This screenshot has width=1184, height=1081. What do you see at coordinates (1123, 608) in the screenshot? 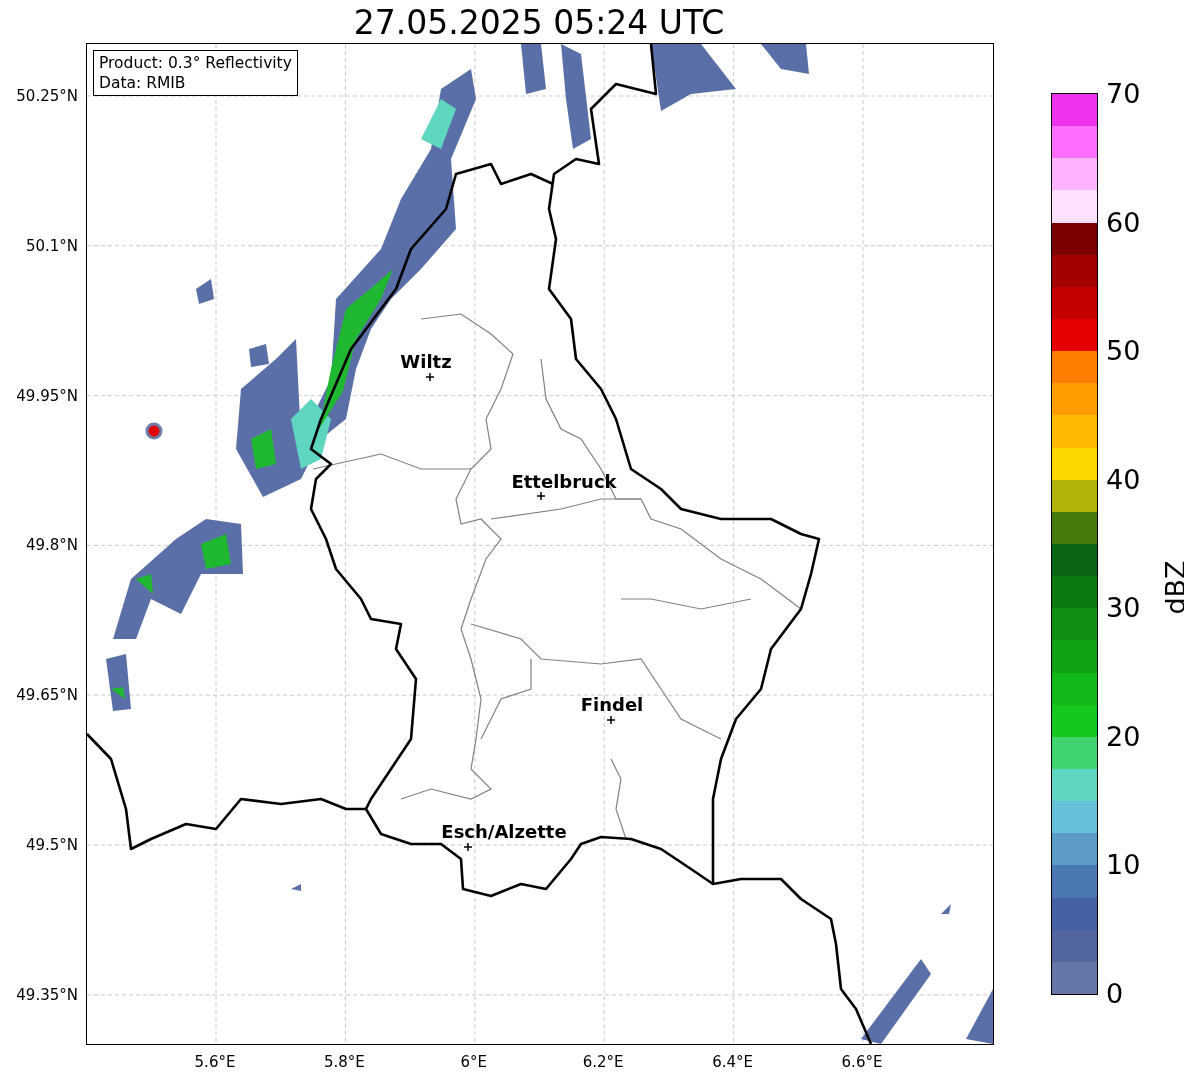
I see `scale-label: 30` at bounding box center [1123, 608].